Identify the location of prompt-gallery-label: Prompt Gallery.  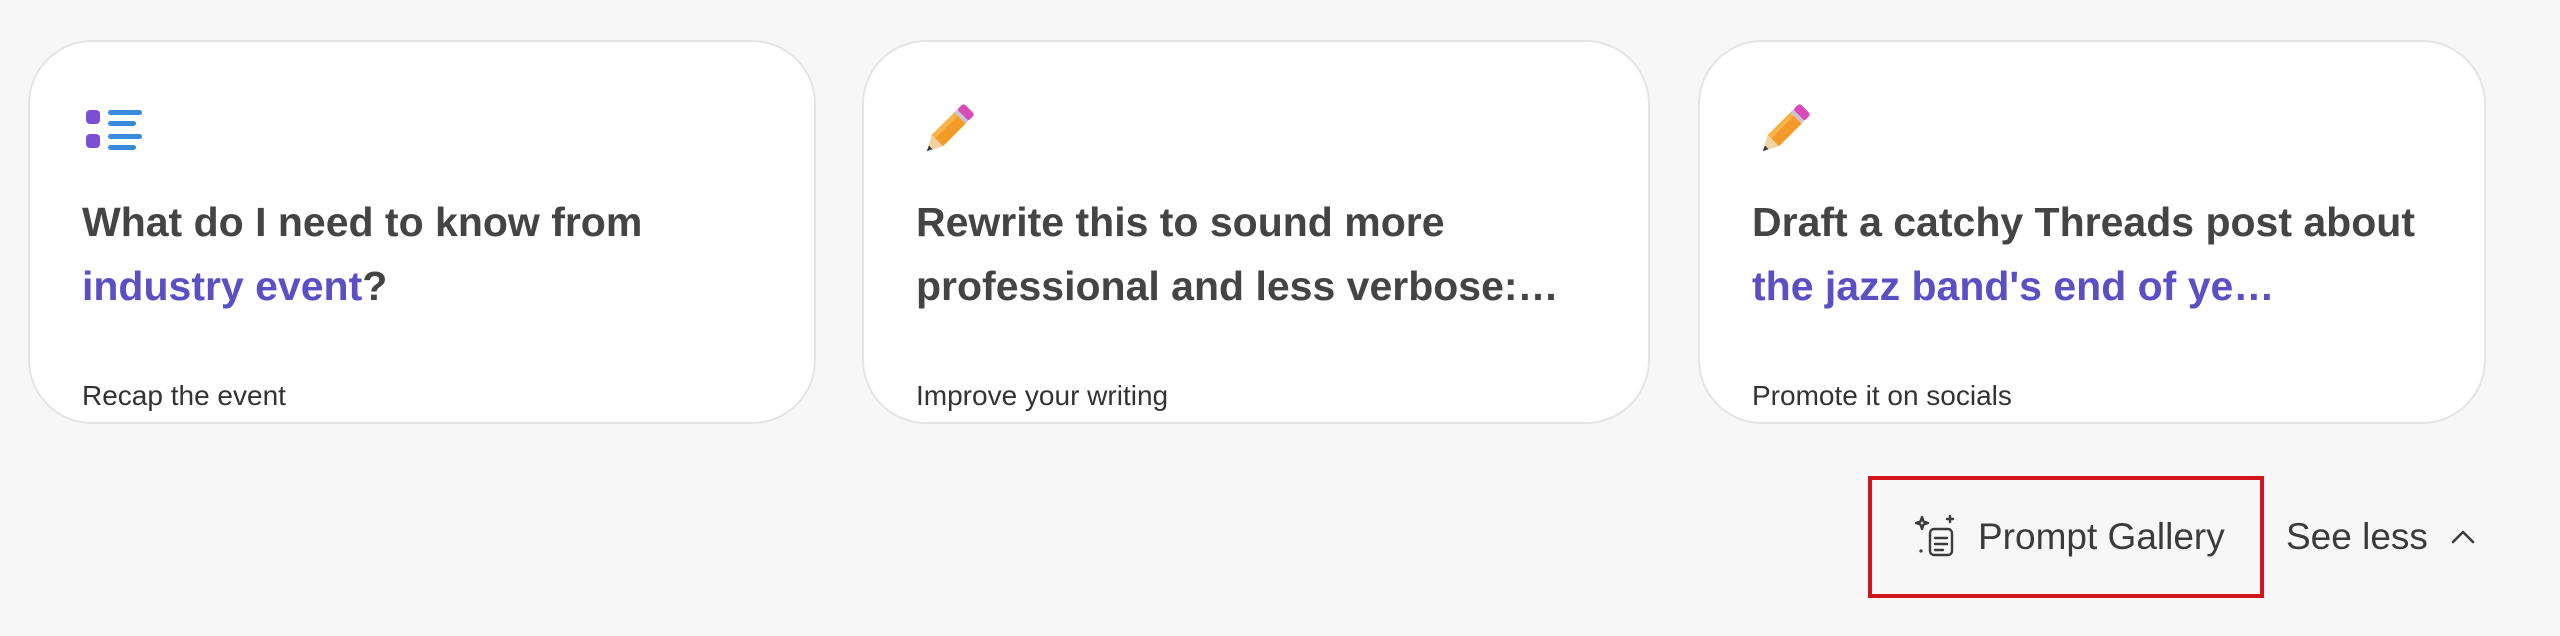
(2101, 536).